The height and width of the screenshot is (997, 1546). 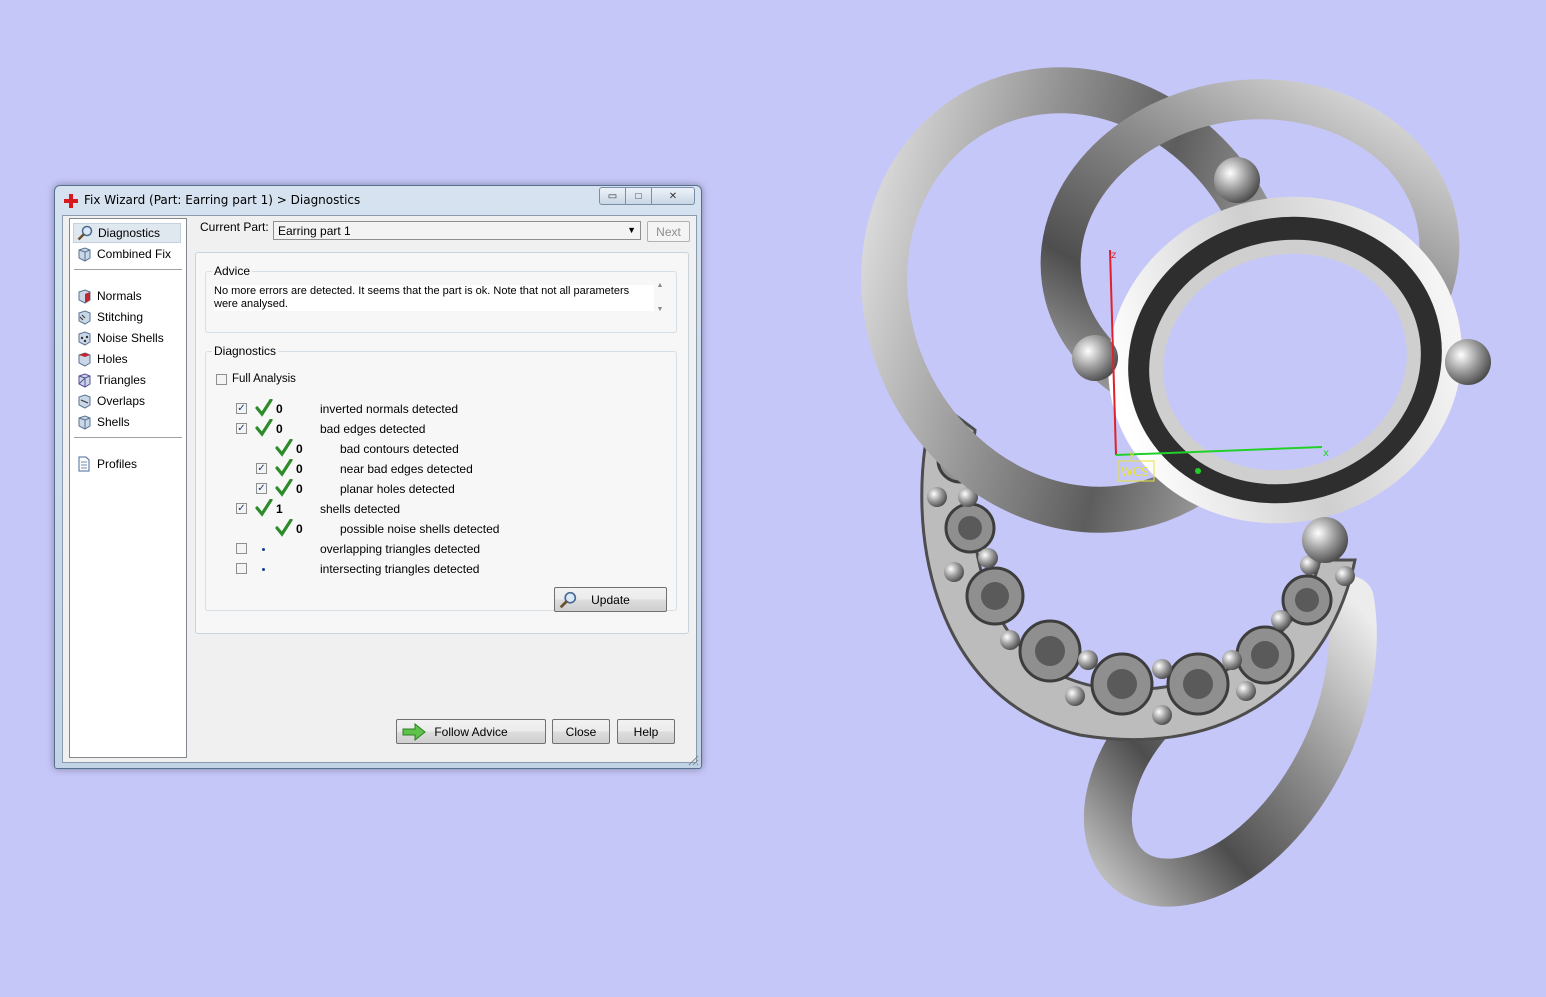 What do you see at coordinates (581, 731) in the screenshot?
I see `close-button: Close` at bounding box center [581, 731].